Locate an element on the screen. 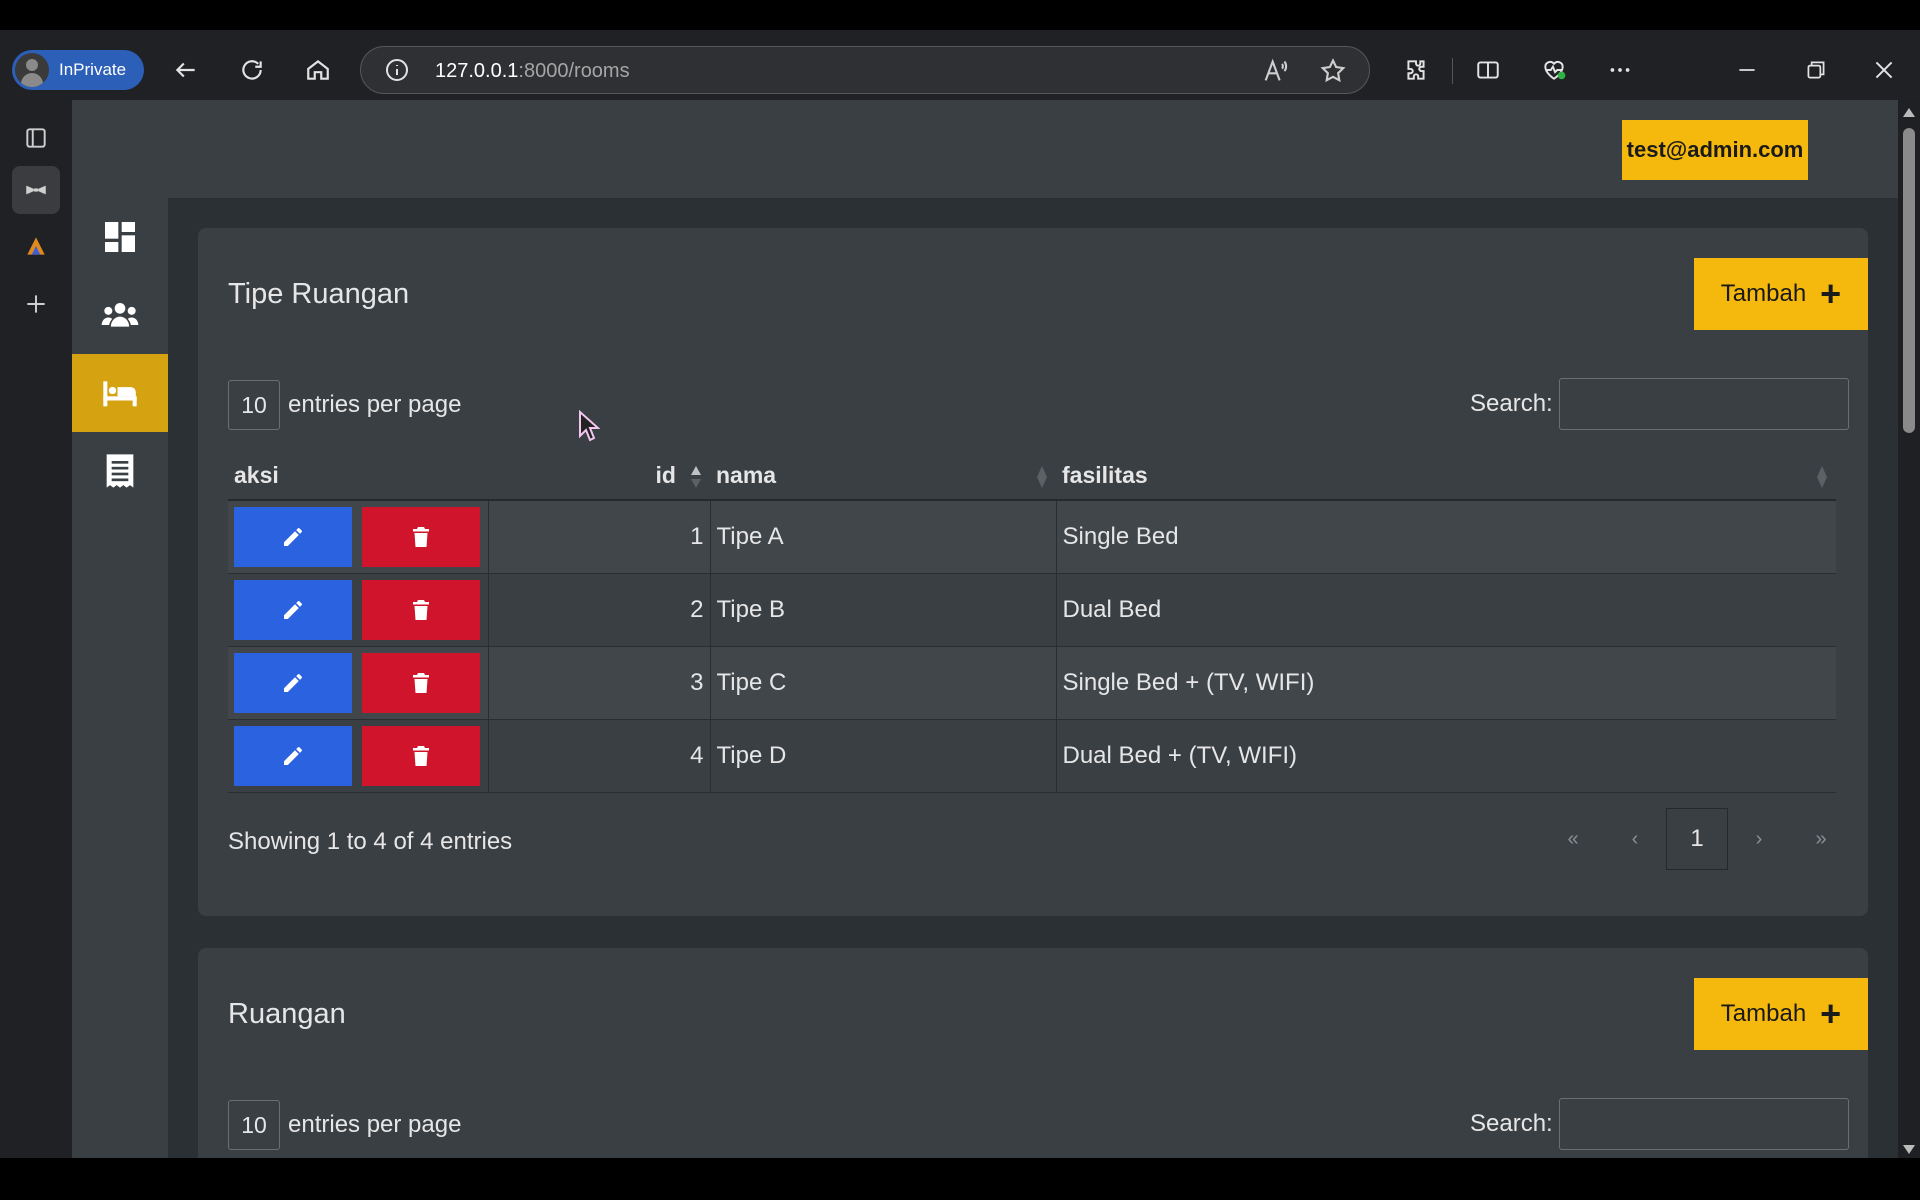 This screenshot has height=1200, width=1920. address-bar: 127.0.0.1:8000/rooms is located at coordinates (865, 70).